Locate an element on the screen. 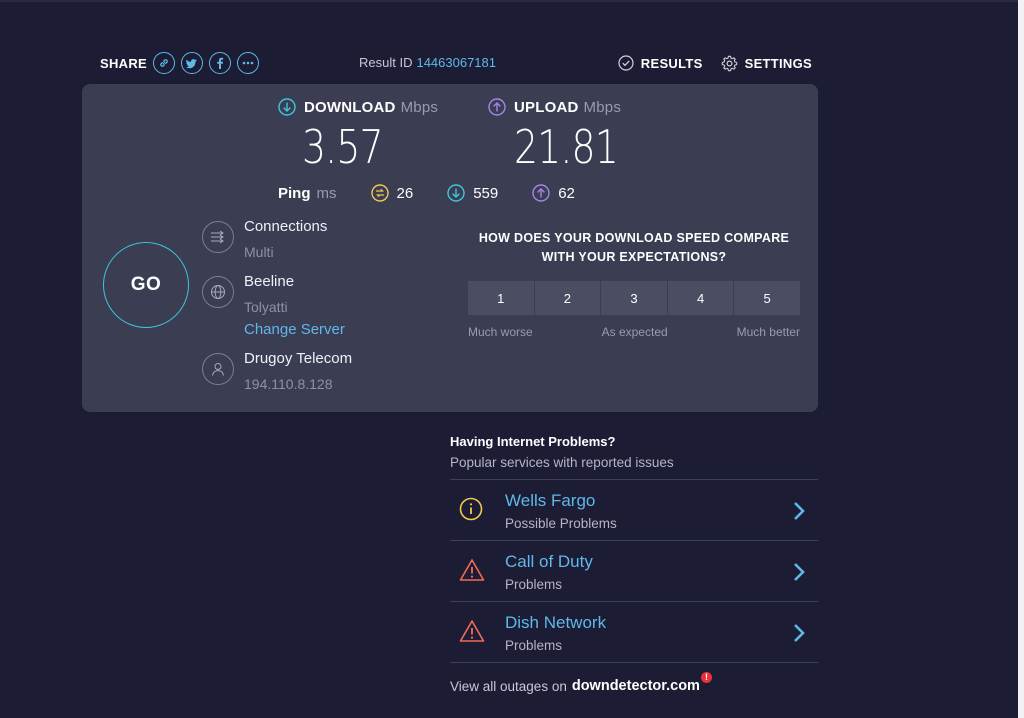 Image resolution: width=1024 pixels, height=718 pixels. outages-footer: View all outages on downdetector.com ! is located at coordinates (634, 683).